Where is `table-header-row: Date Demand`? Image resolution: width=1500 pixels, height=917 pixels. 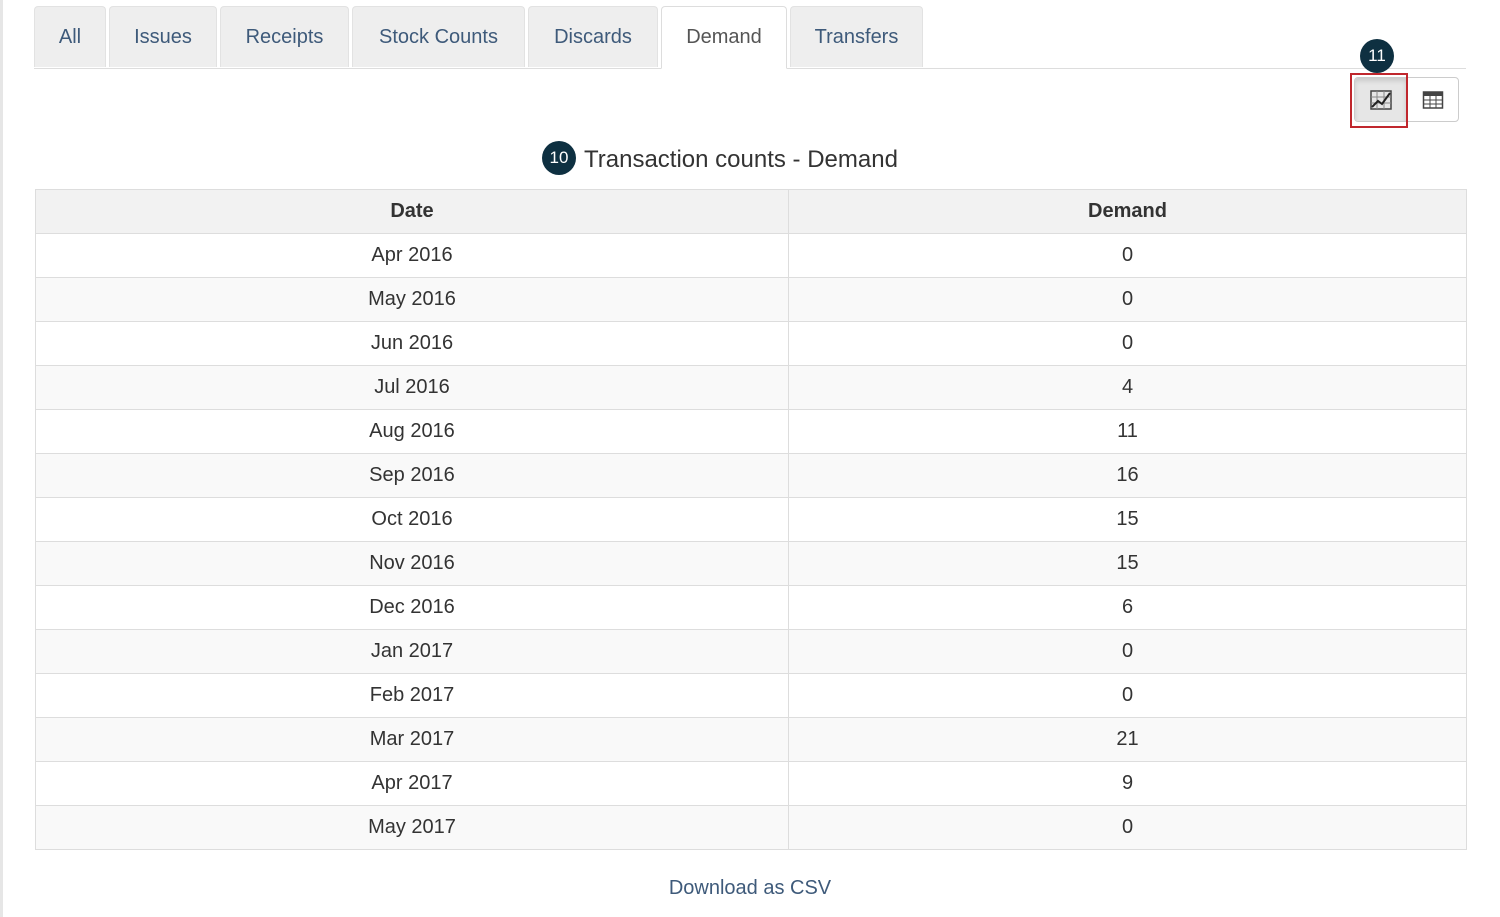 table-header-row: Date Demand is located at coordinates (751, 211).